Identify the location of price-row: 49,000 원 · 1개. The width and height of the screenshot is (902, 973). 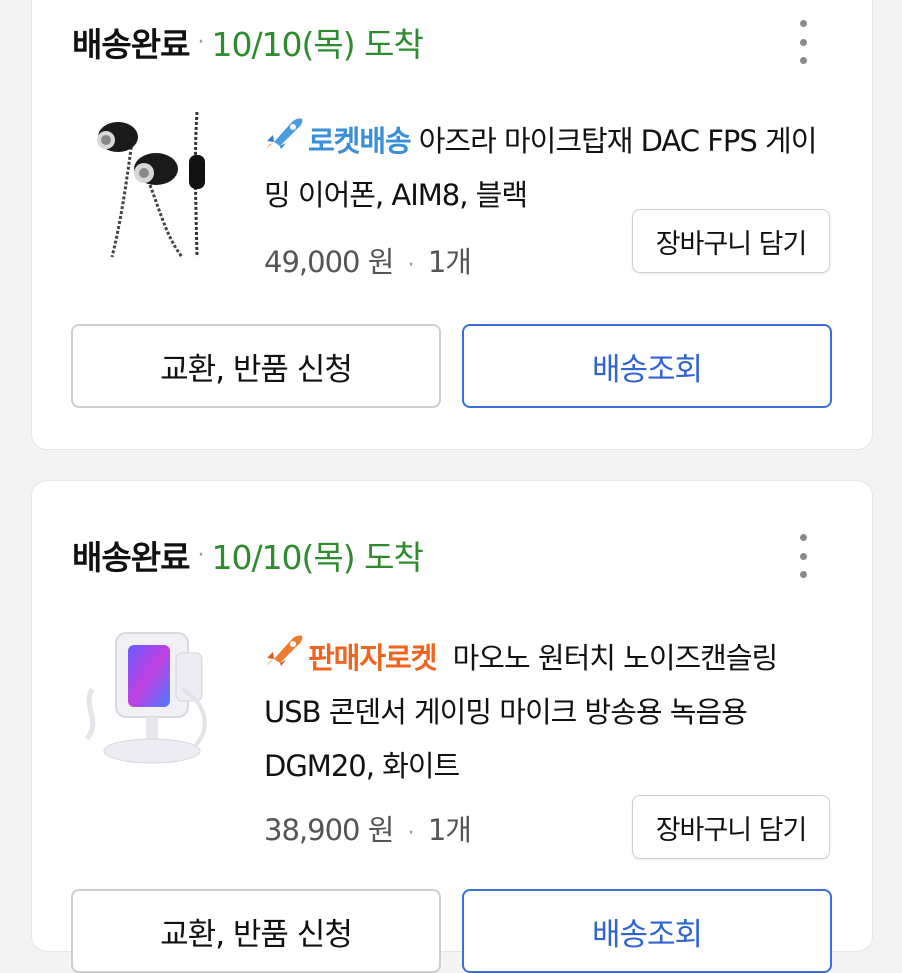
(368, 260).